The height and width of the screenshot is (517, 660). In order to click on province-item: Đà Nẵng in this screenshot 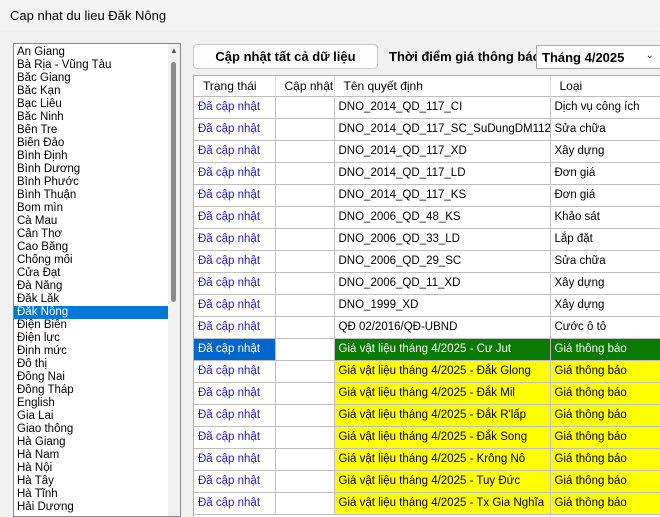, I will do `click(91, 286)`.